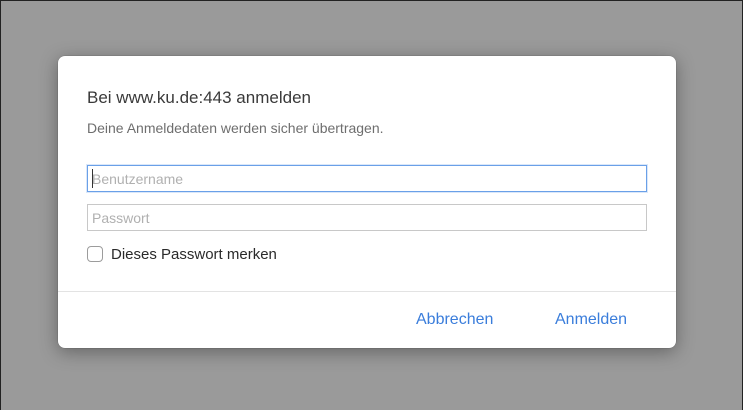 Image resolution: width=745 pixels, height=410 pixels. I want to click on username-field, so click(367, 178).